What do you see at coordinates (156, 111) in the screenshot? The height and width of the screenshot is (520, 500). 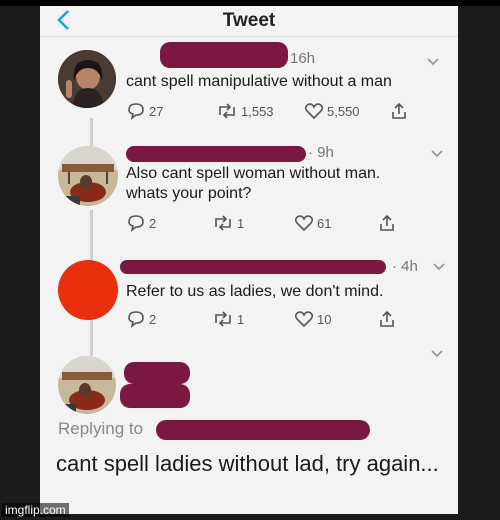 I see `reply-count: 27` at bounding box center [156, 111].